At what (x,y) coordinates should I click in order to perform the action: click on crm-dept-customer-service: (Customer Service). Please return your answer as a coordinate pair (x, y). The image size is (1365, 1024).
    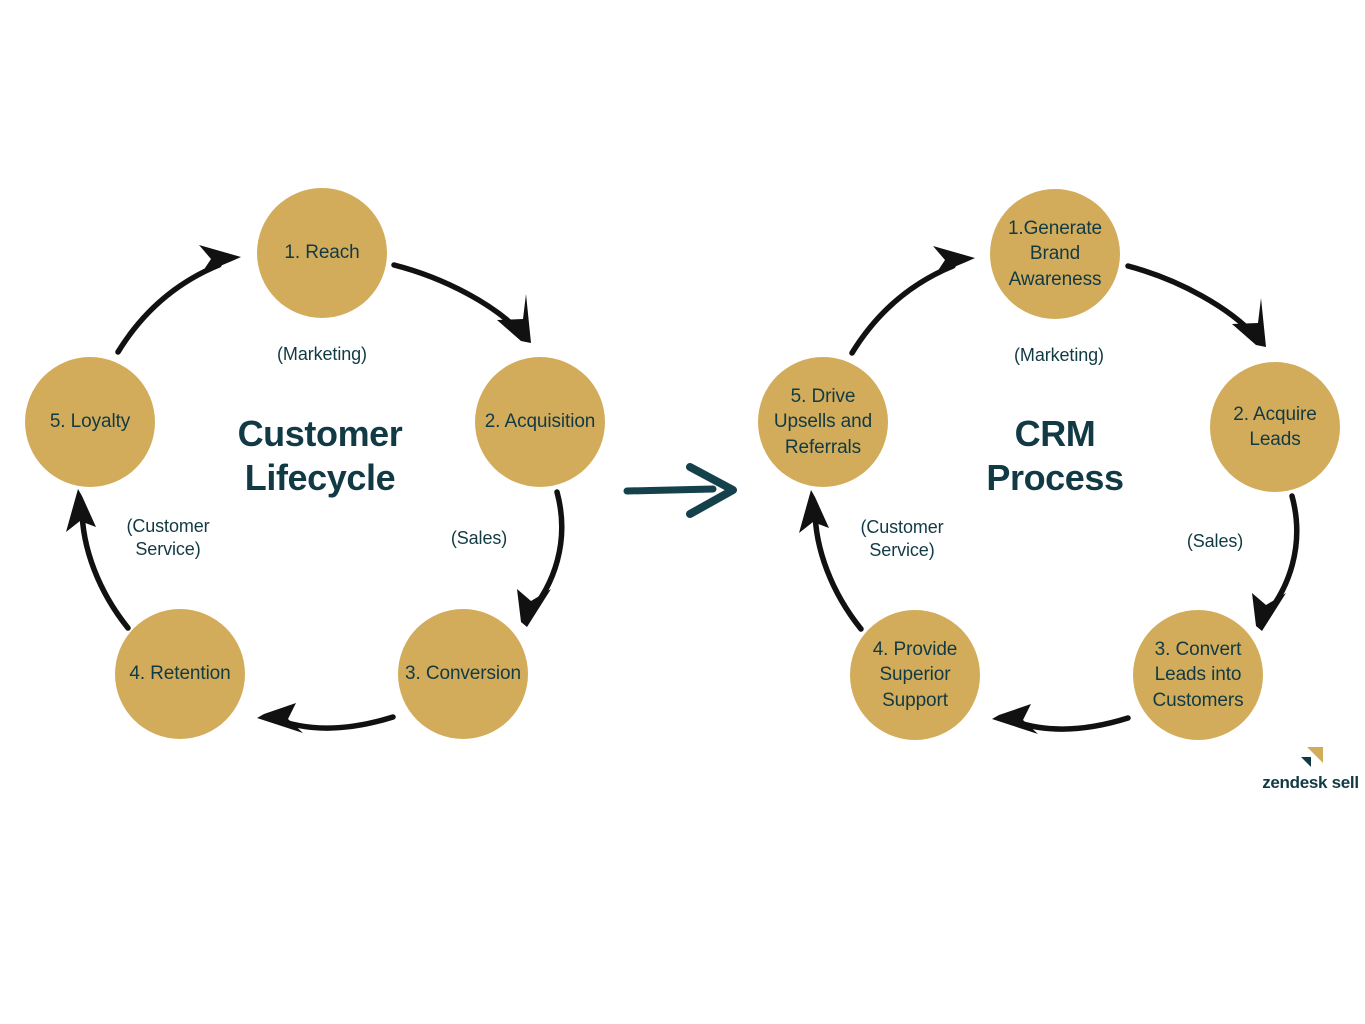
    Looking at the image, I should click on (902, 539).